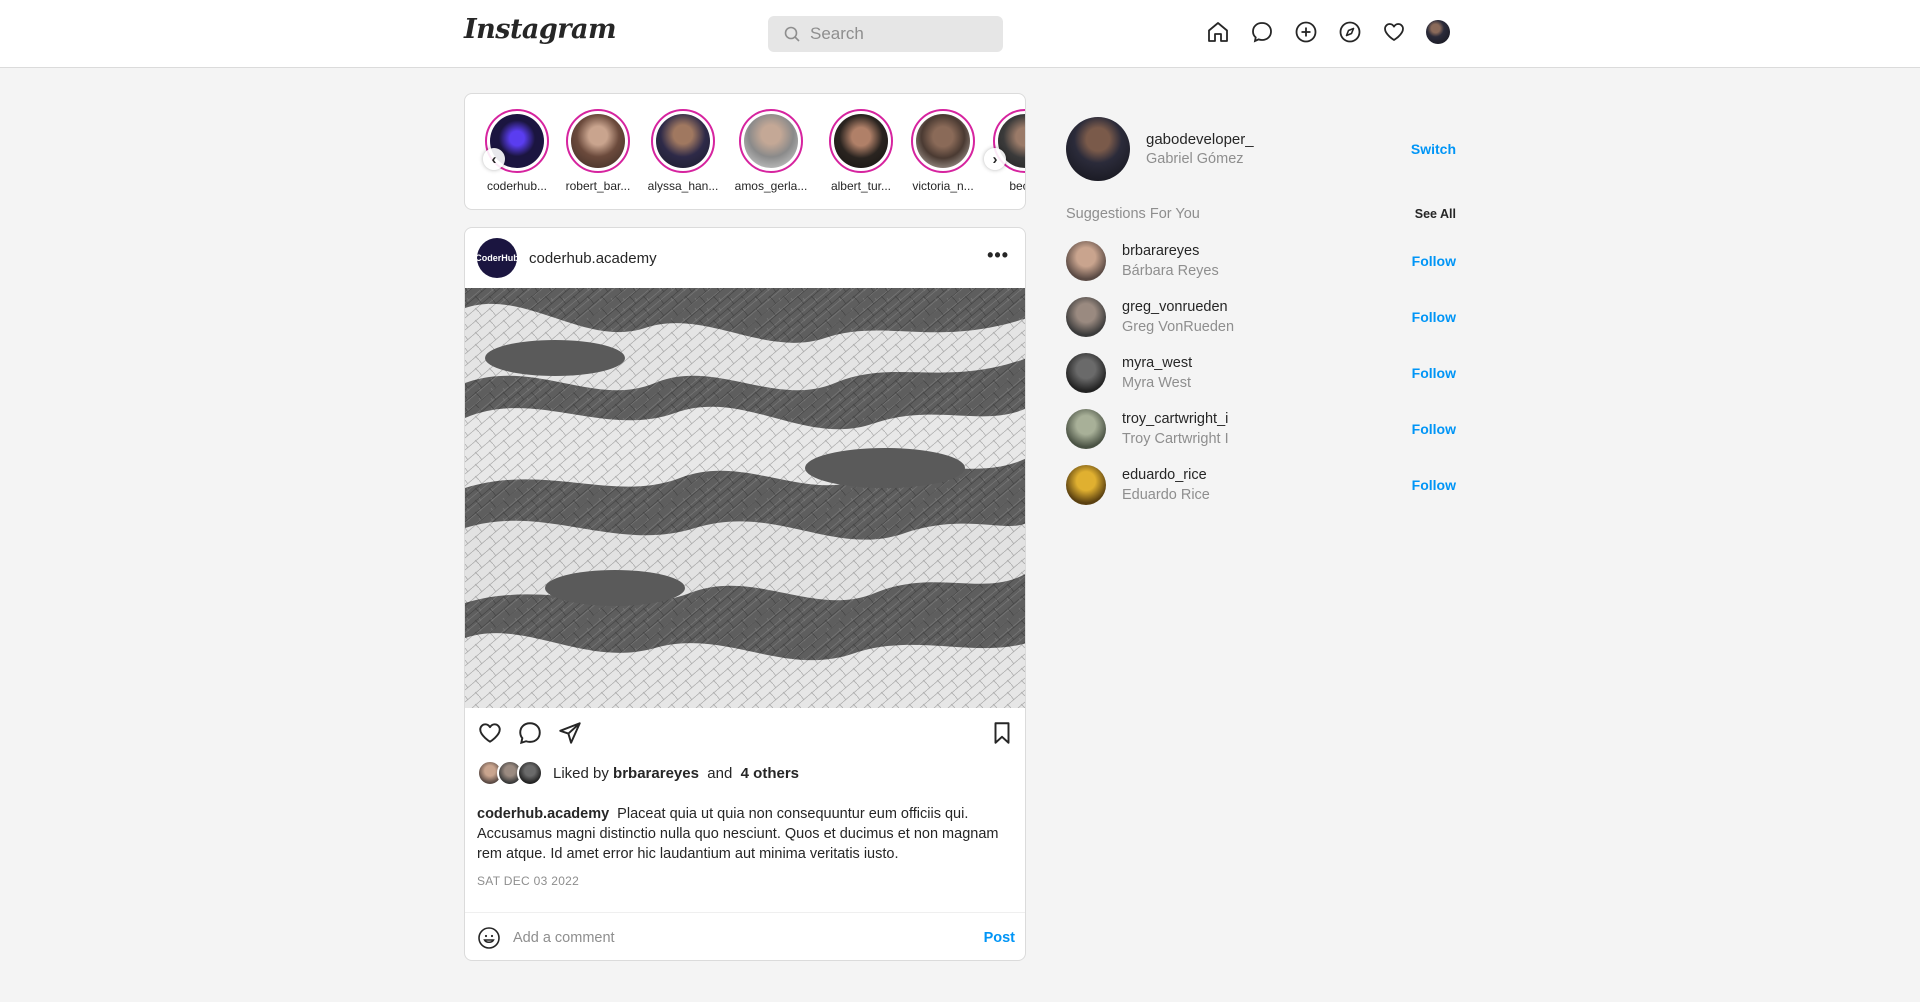 Image resolution: width=1920 pixels, height=1002 pixels. Describe the element at coordinates (748, 937) in the screenshot. I see `comment-input` at that location.